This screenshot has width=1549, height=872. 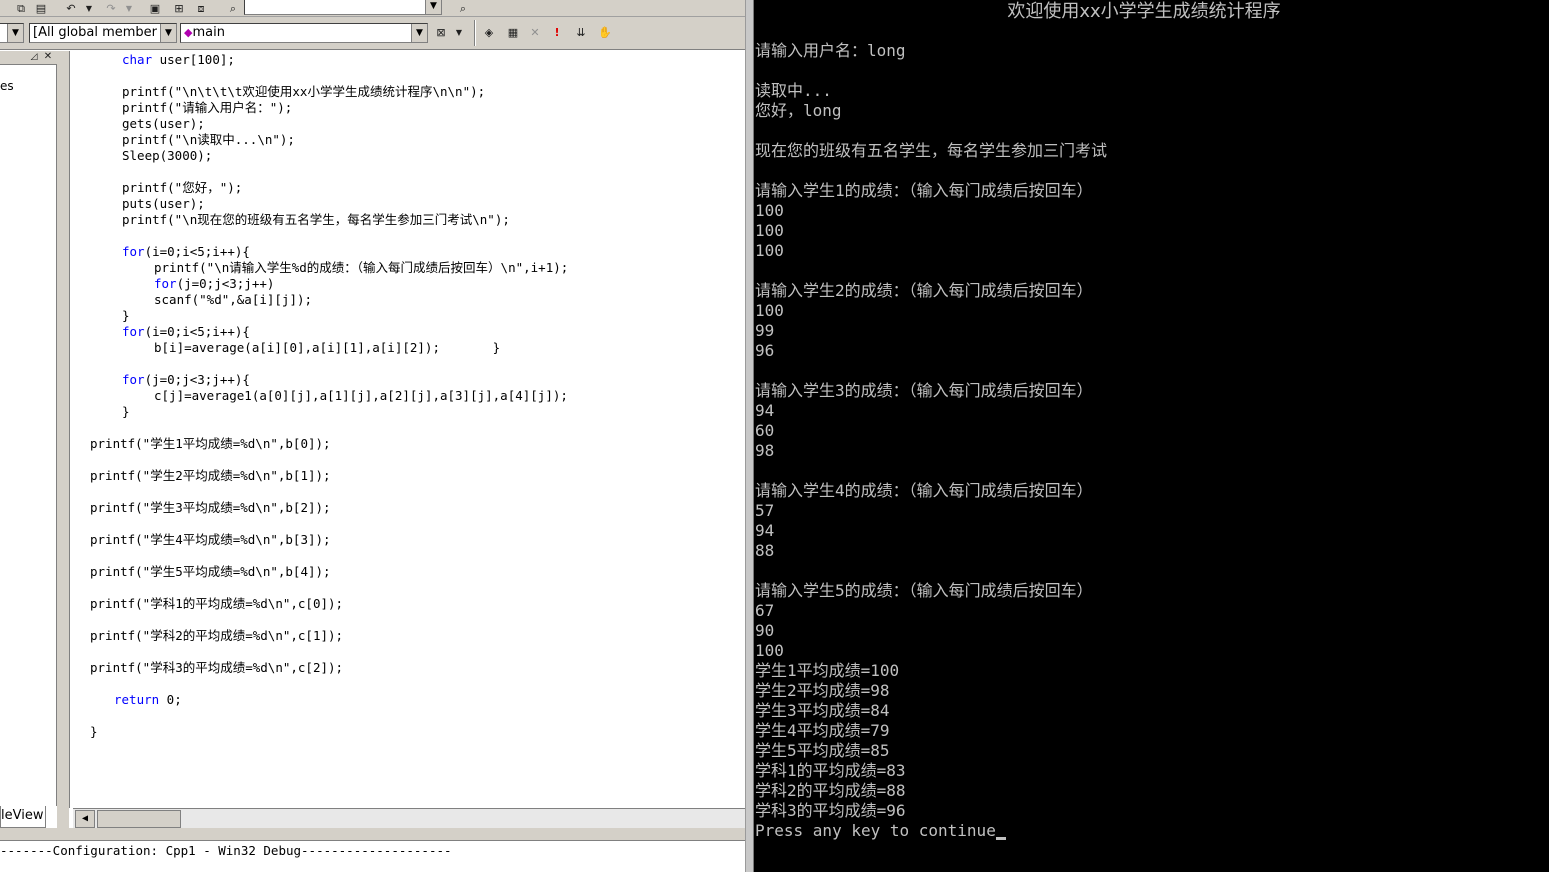 What do you see at coordinates (409, 818) in the screenshot?
I see `editor-horizontal-scrollbar: ◀` at bounding box center [409, 818].